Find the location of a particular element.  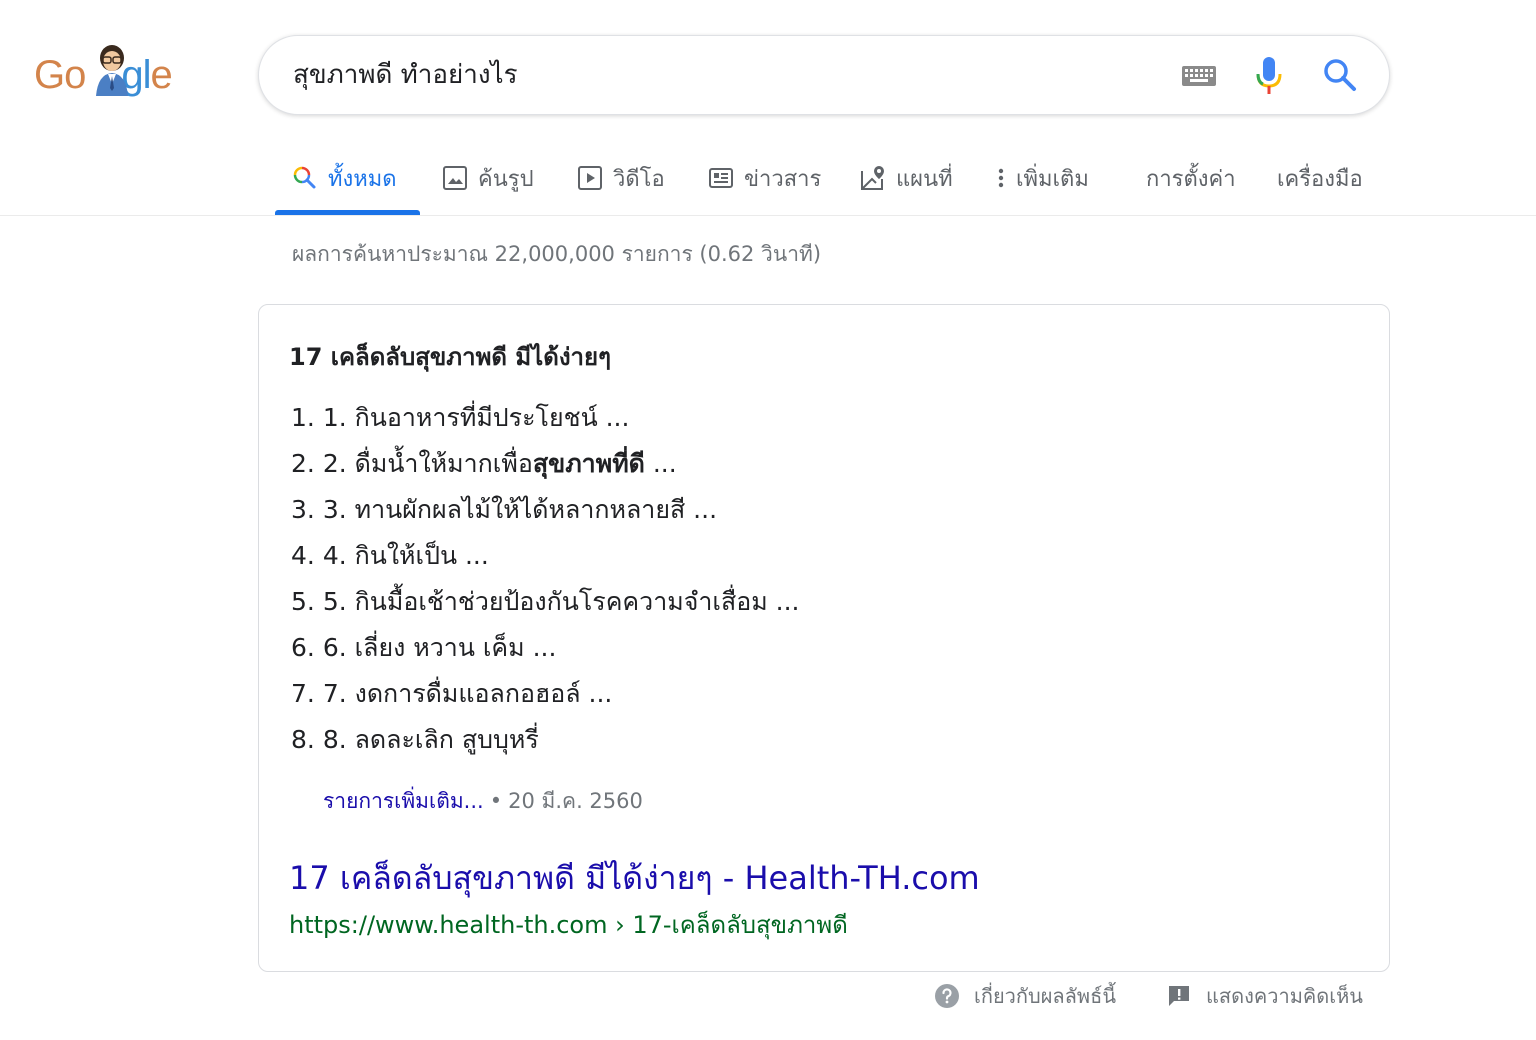

about-result-button: เกี่ยวกับผลลัพธ์นี้ is located at coordinates (1025, 996).